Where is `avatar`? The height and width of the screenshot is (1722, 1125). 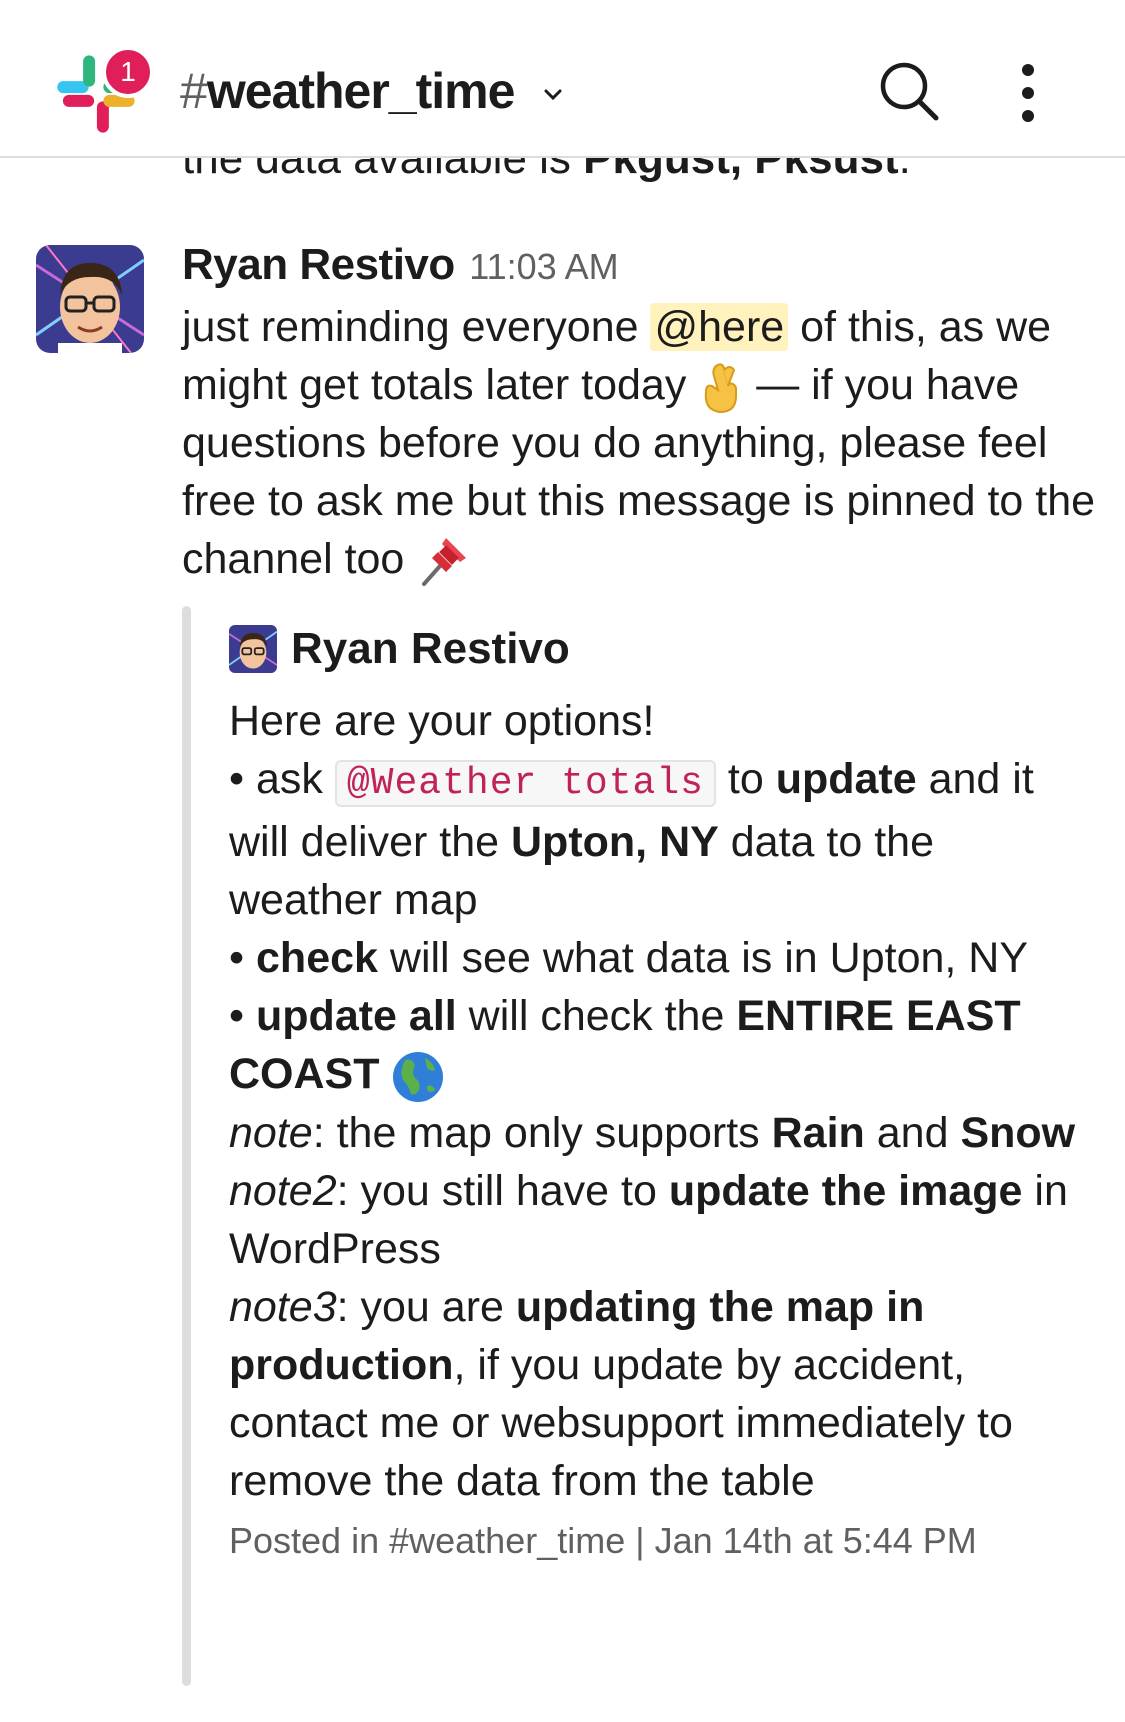 avatar is located at coordinates (90, 299).